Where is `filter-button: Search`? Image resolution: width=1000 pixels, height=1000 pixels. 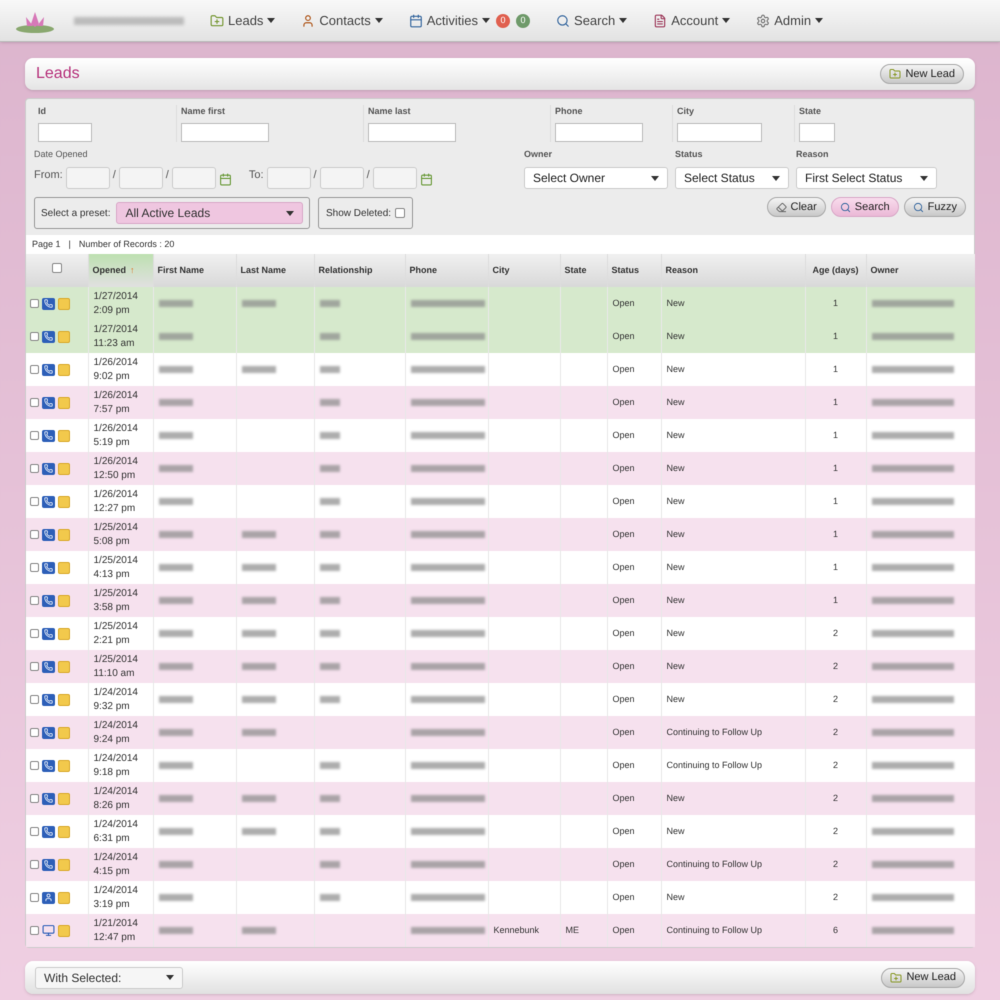 filter-button: Search is located at coordinates (864, 207).